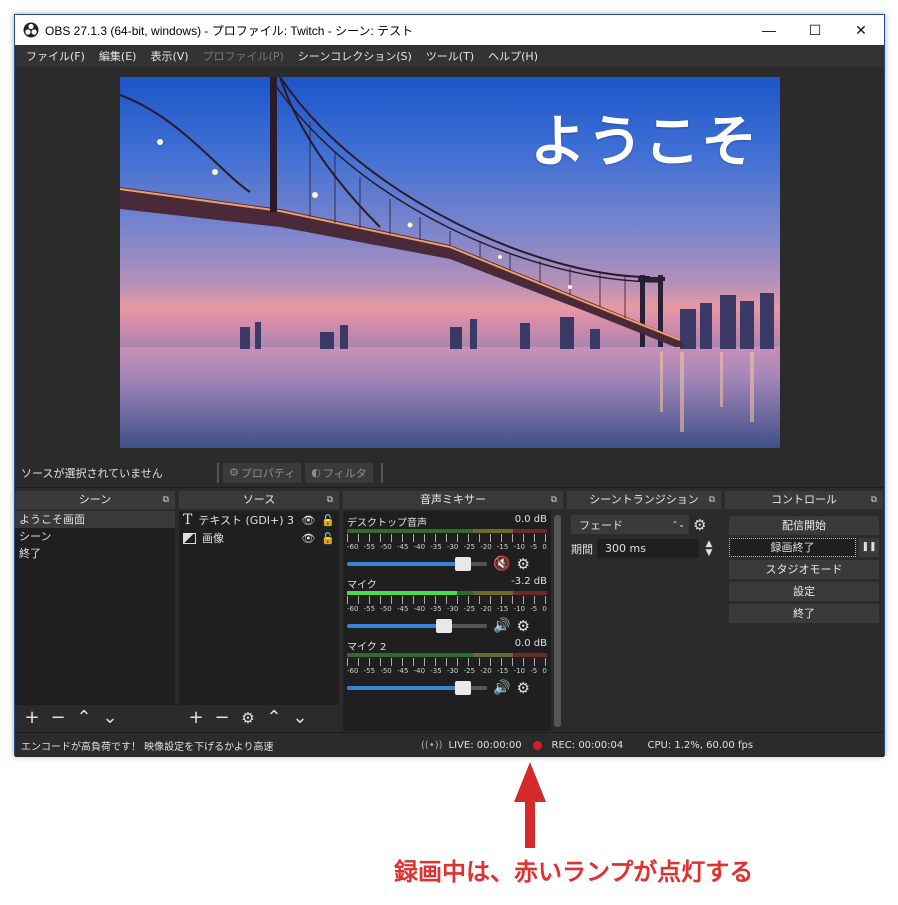 This screenshot has height=905, width=898. What do you see at coordinates (367, 647) in the screenshot?
I see `channel-name: マイク 2` at bounding box center [367, 647].